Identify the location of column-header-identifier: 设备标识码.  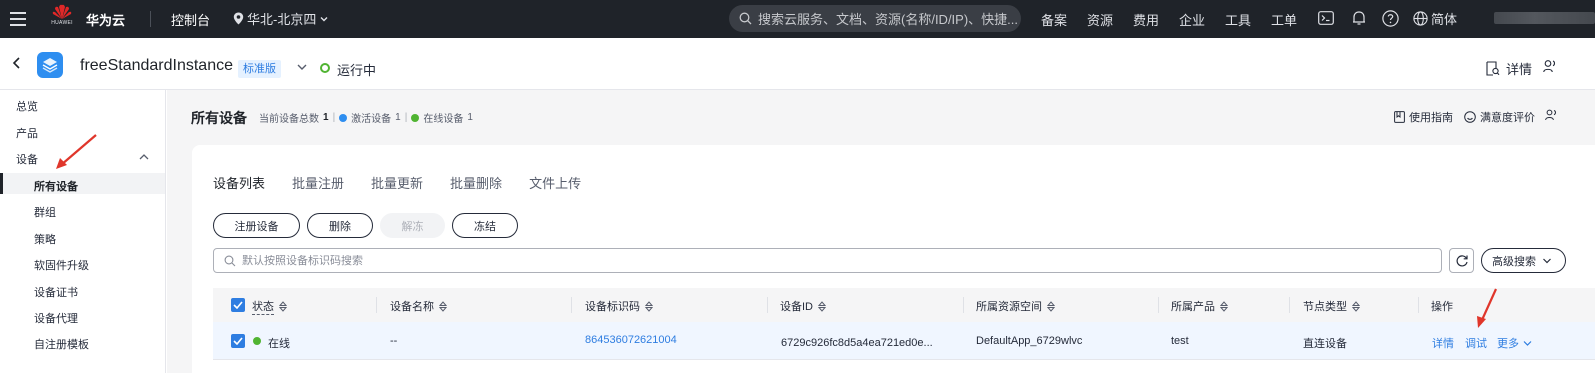
(619, 306).